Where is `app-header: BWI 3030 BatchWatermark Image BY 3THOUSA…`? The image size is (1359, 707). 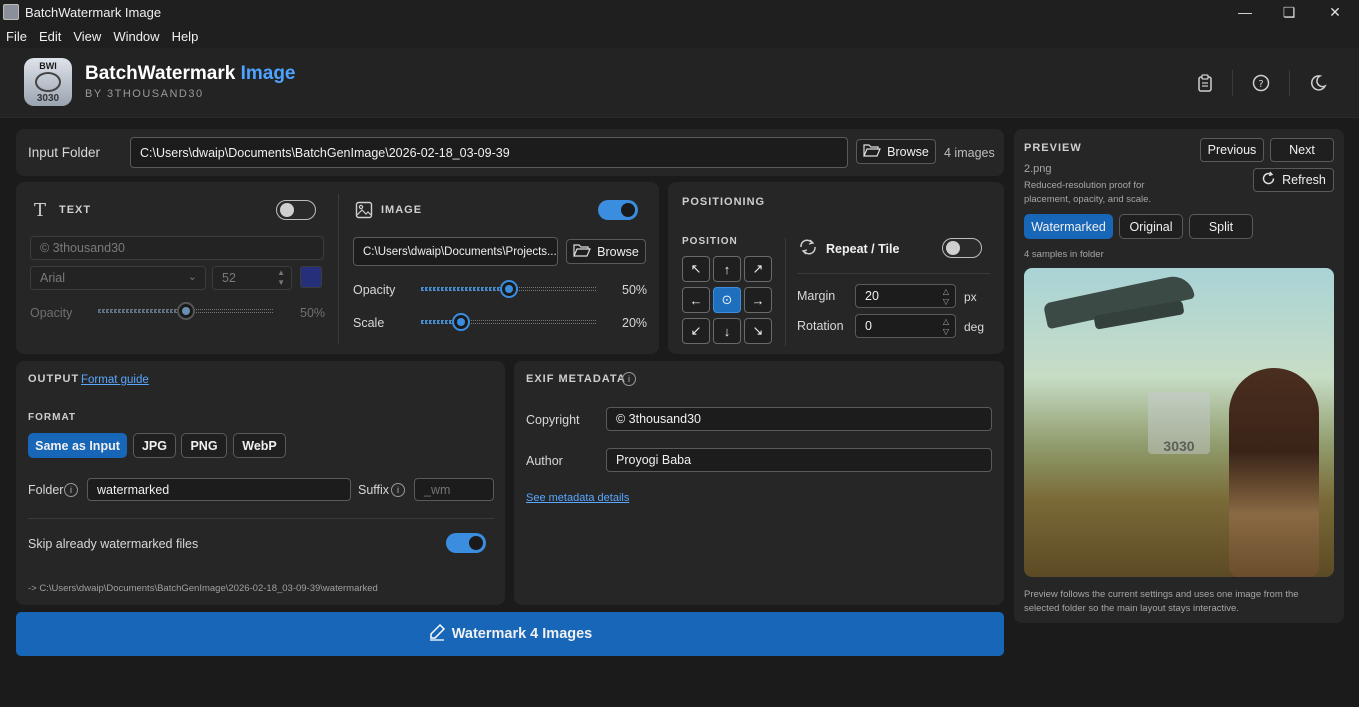 app-header: BWI 3030 BatchWatermark Image BY 3THOUSA… is located at coordinates (679, 83).